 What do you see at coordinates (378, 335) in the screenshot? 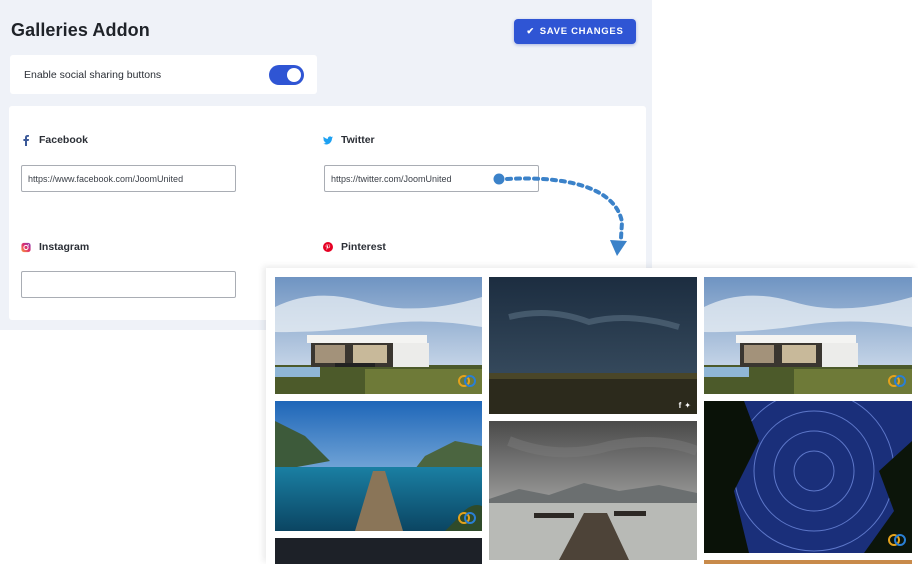
I see `gallery-photo-house` at bounding box center [378, 335].